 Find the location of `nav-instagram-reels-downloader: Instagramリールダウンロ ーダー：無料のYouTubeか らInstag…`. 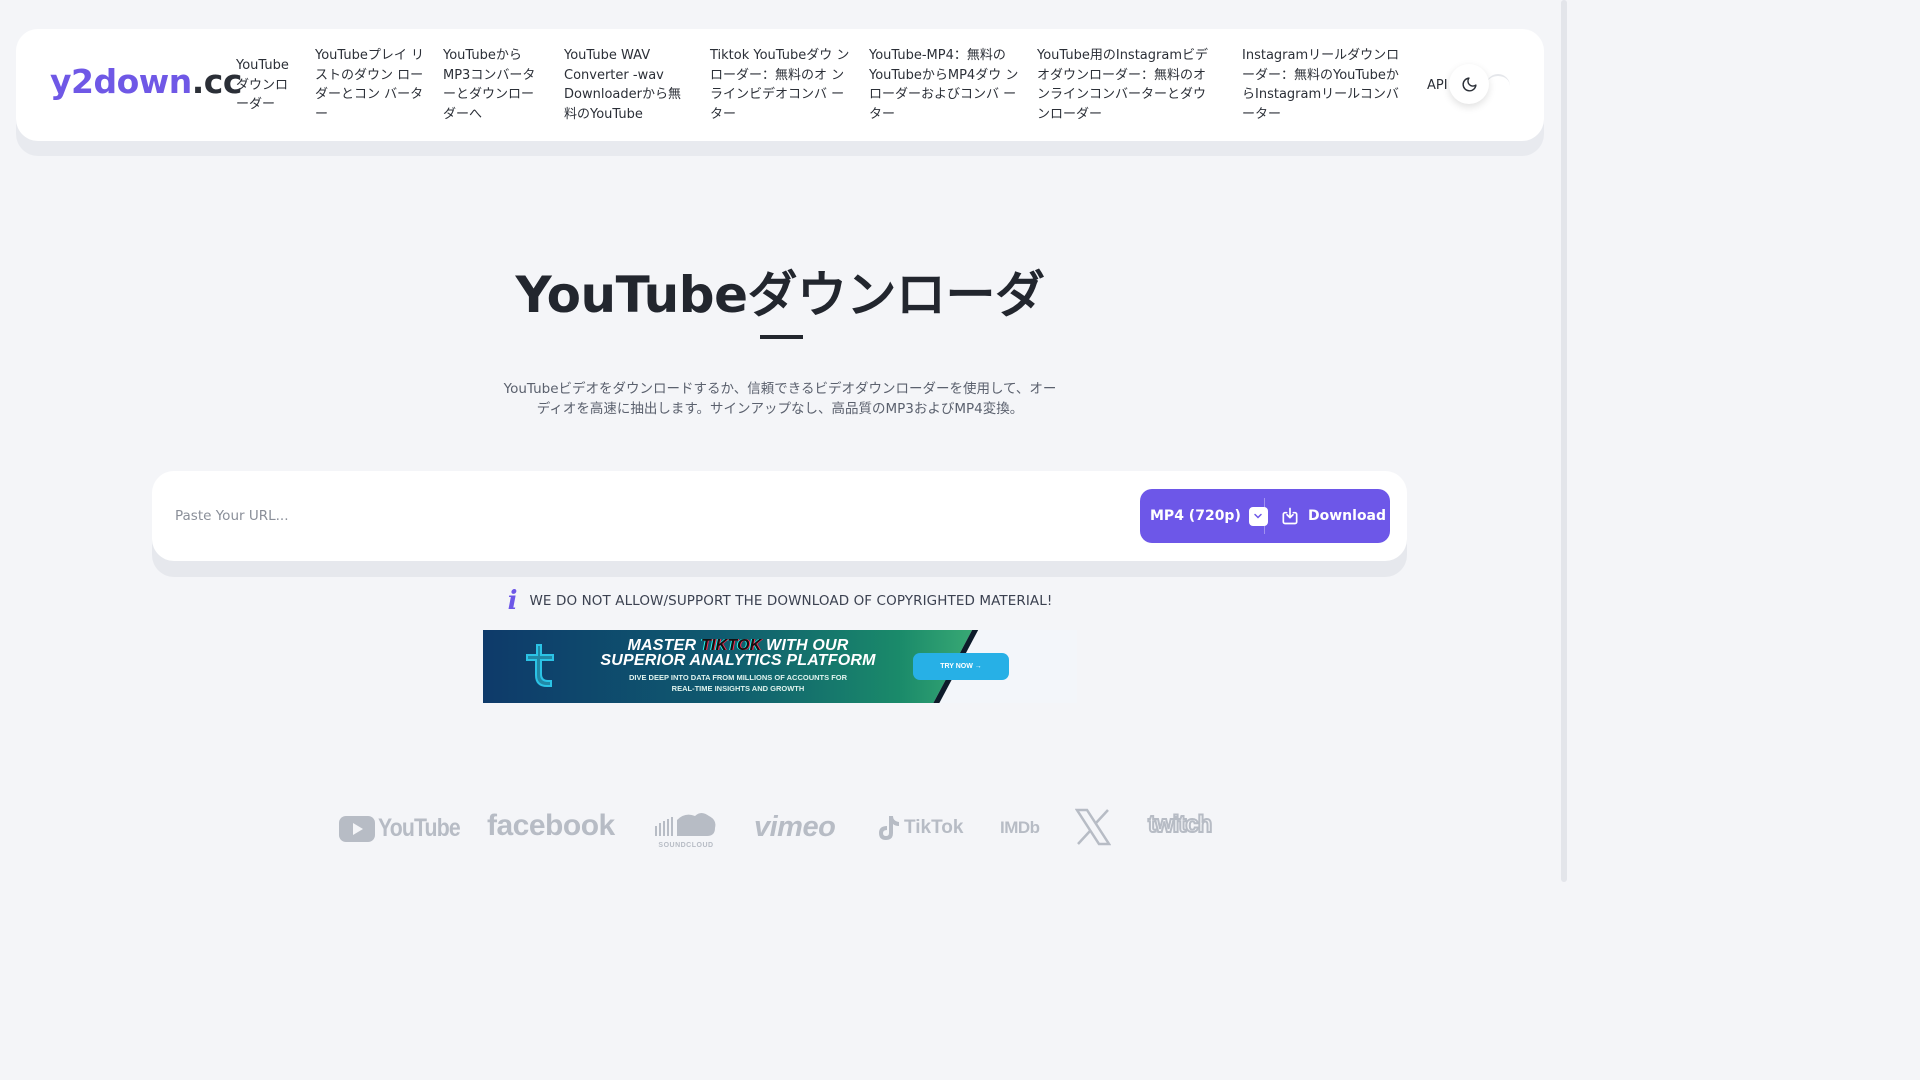

nav-instagram-reels-downloader: Instagramリールダウンロ ーダー：無料のYouTubeか らInstag… is located at coordinates (1326, 85).